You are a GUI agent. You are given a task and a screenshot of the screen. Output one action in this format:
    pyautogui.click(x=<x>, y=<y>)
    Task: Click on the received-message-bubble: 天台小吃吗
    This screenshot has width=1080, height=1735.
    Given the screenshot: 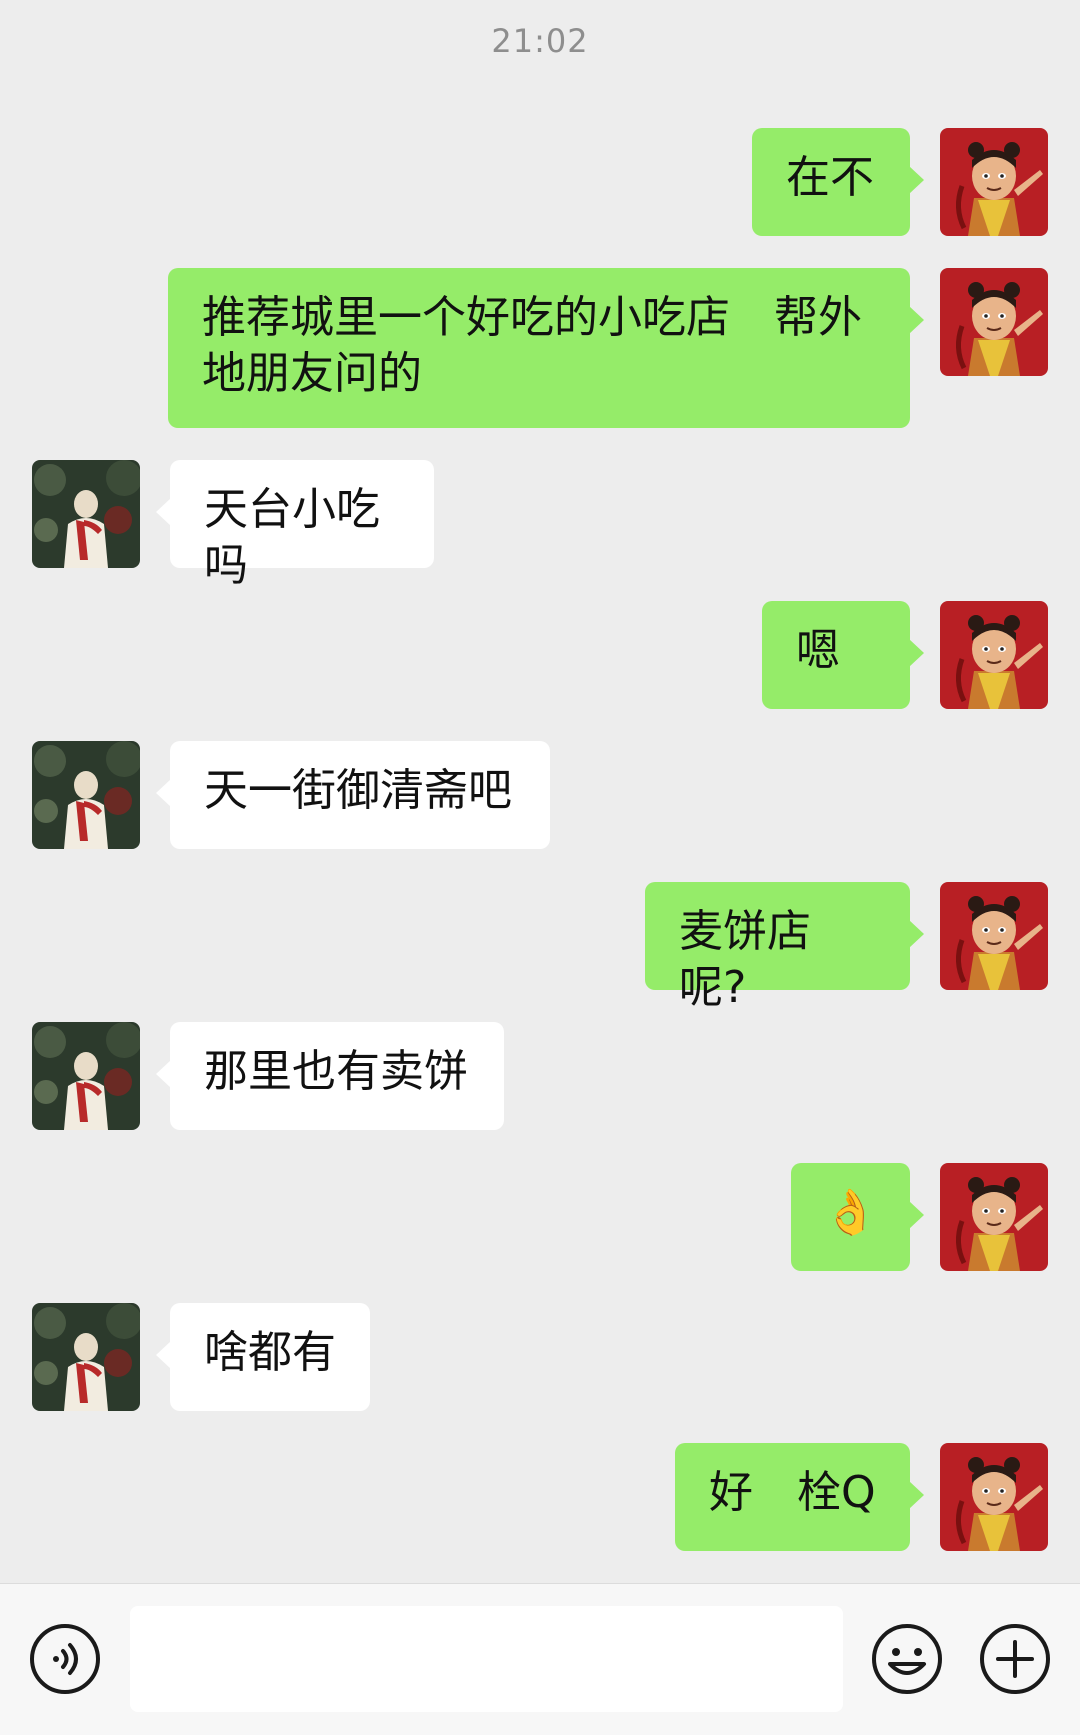 What is the action you would take?
    pyautogui.click(x=295, y=525)
    